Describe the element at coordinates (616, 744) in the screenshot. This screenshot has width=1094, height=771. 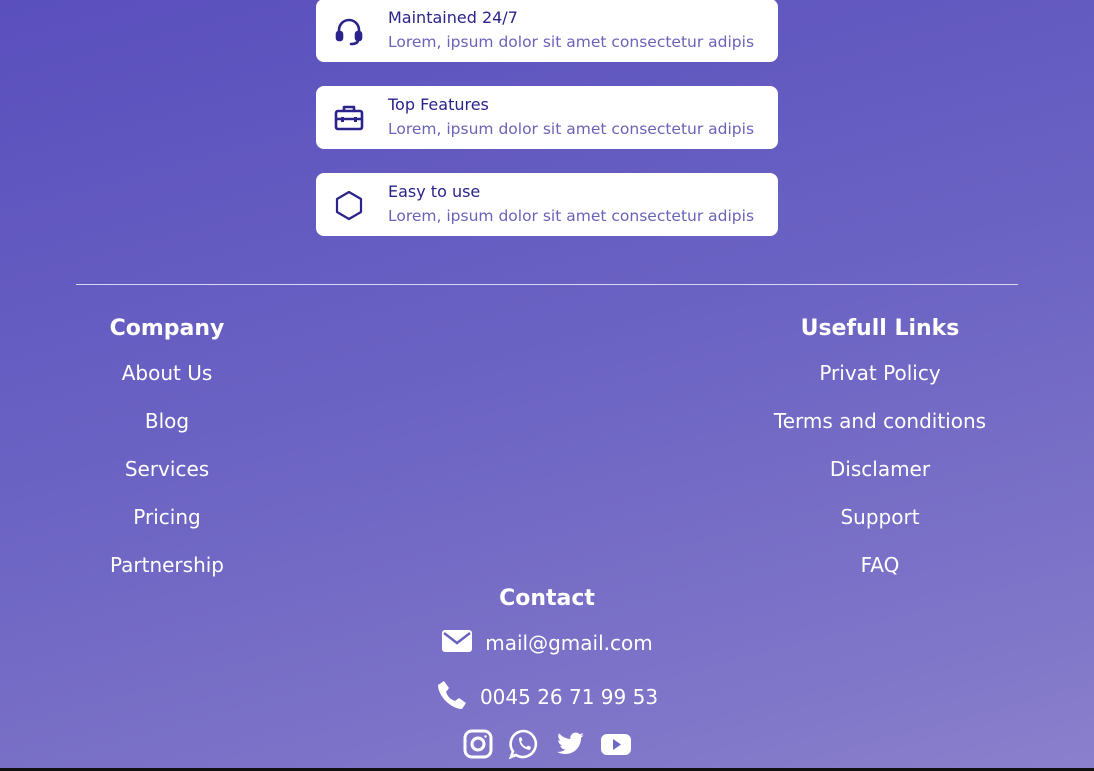
I see `youtube-icon` at that location.